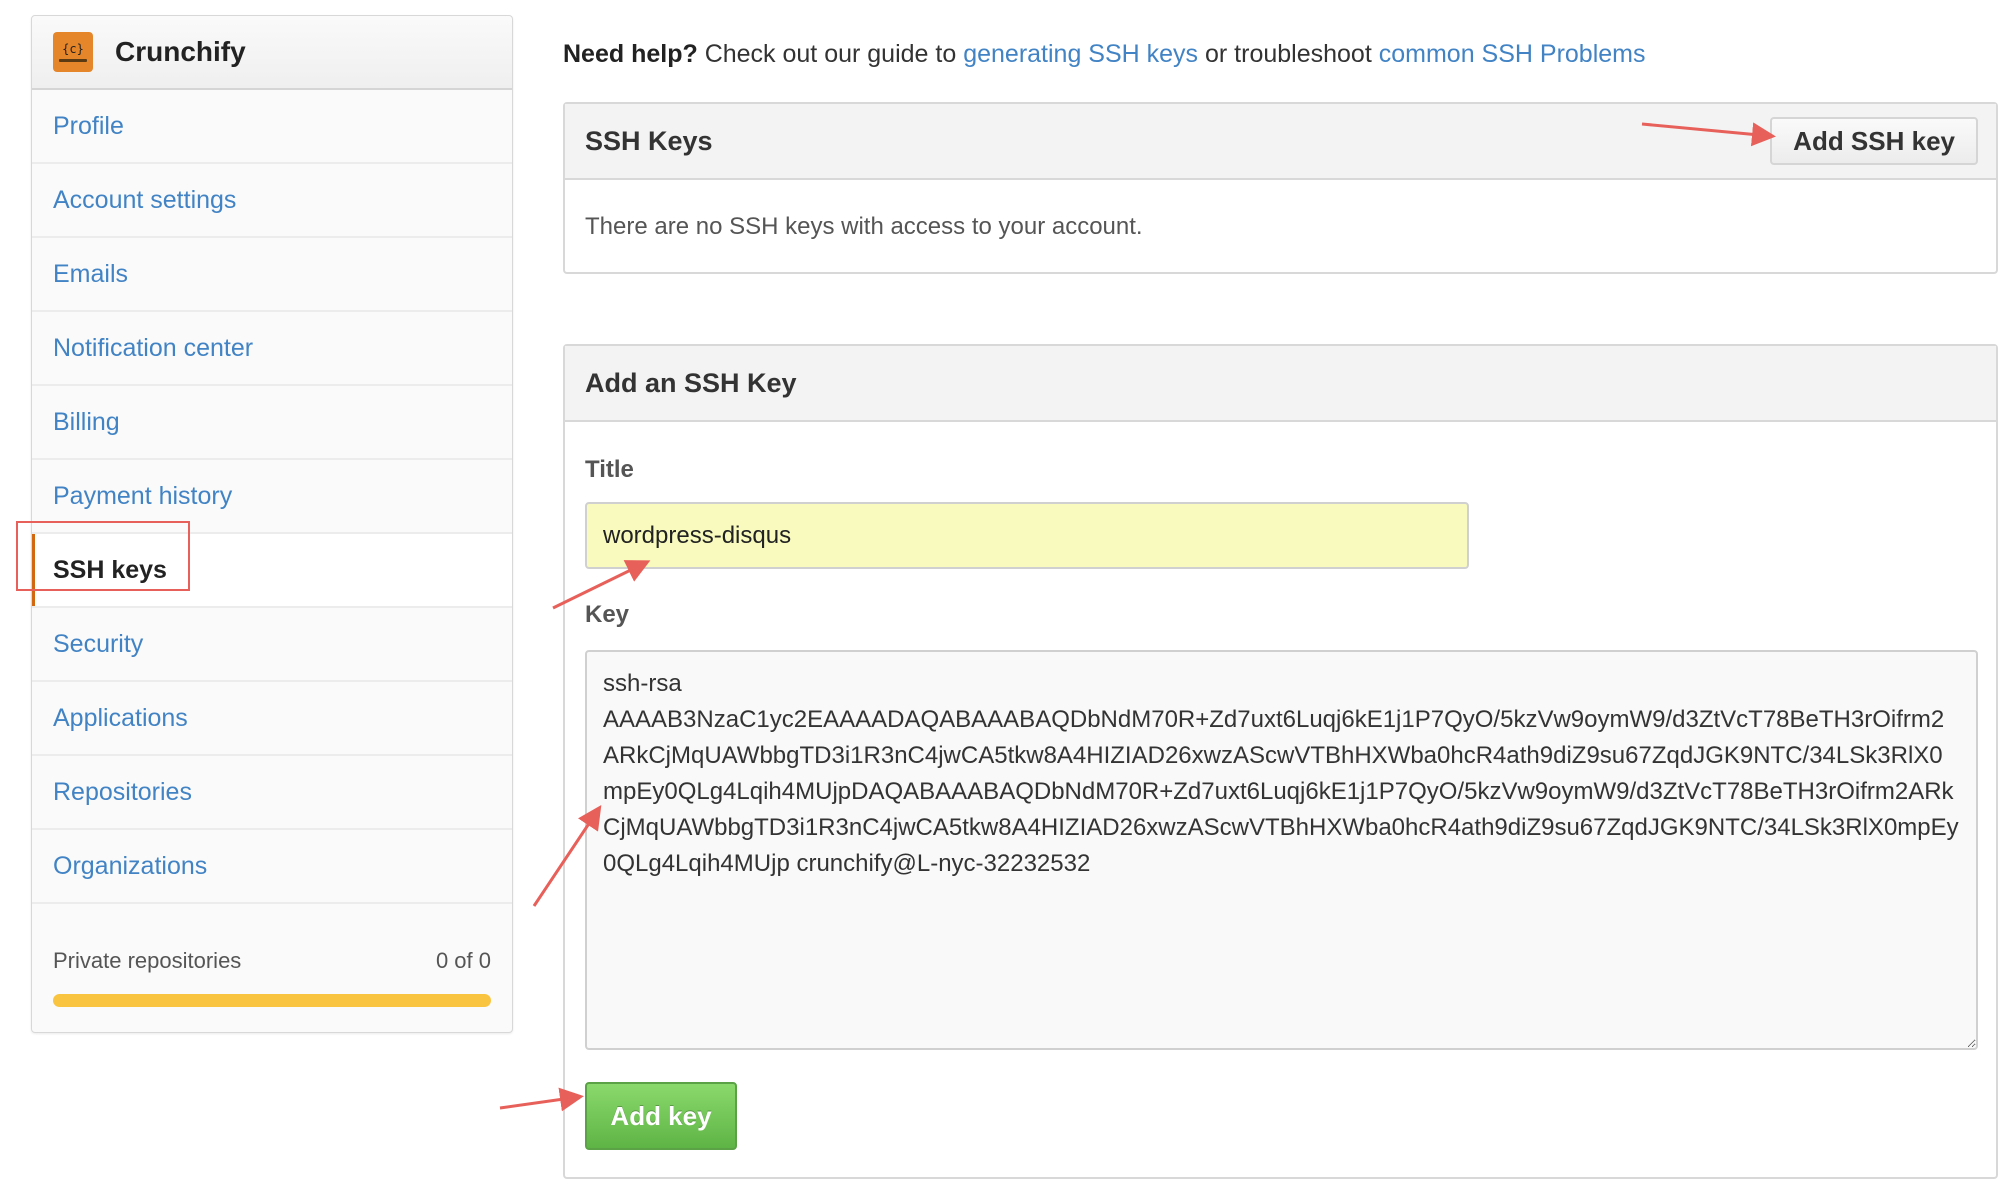  Describe the element at coordinates (630, 54) in the screenshot. I see `help-lead: Need help?` at that location.